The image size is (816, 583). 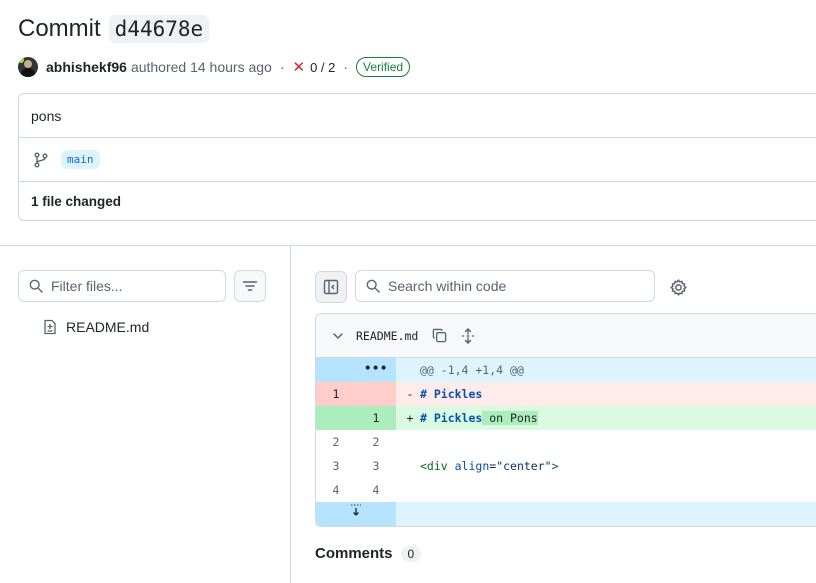 What do you see at coordinates (489, 466) in the screenshot?
I see `line-code: <div align="center">` at bounding box center [489, 466].